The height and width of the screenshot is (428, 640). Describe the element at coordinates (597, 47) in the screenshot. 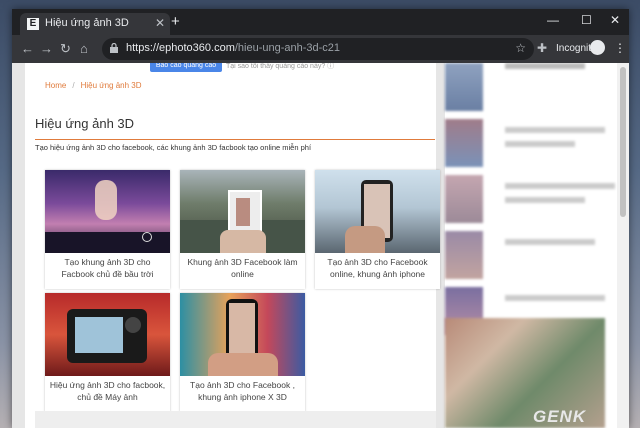

I see `incognito-icon` at that location.